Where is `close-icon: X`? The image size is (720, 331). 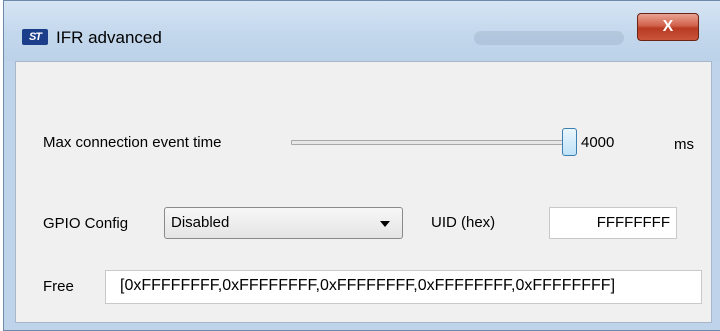
close-icon: X is located at coordinates (668, 26).